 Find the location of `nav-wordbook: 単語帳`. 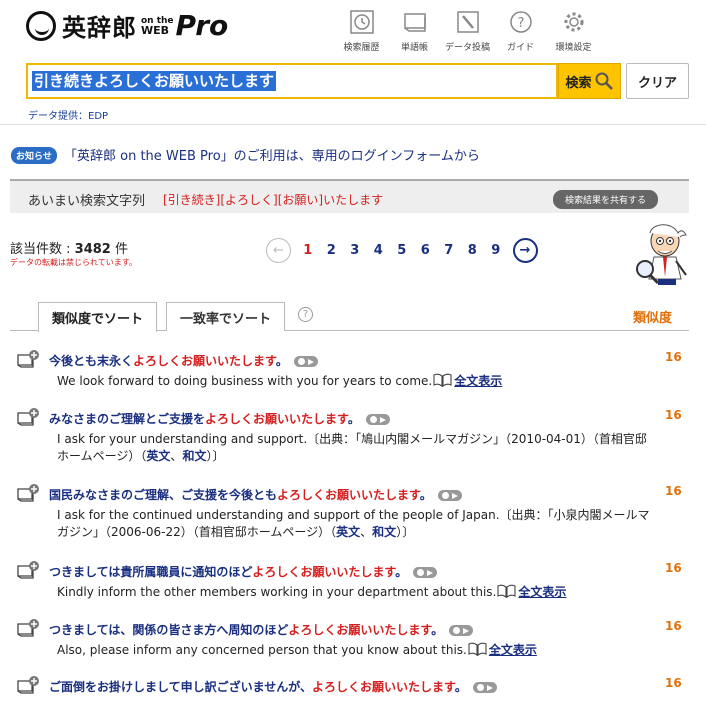

nav-wordbook: 単語帳 is located at coordinates (414, 31).